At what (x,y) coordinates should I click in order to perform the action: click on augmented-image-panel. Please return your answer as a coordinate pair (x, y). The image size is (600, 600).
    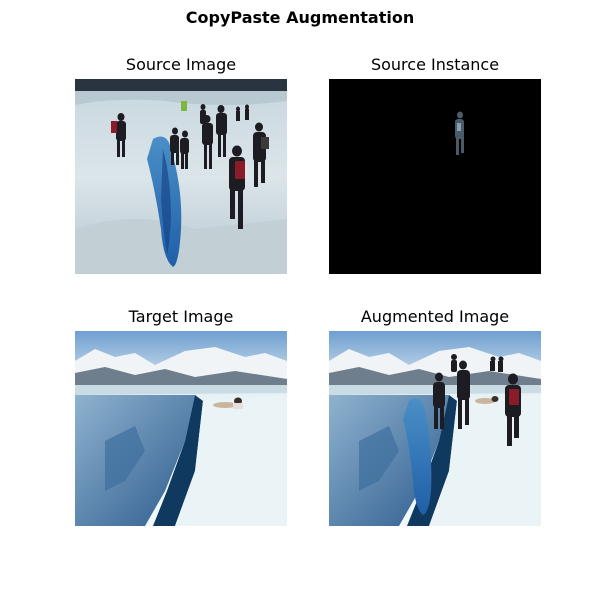
    Looking at the image, I should click on (435, 428).